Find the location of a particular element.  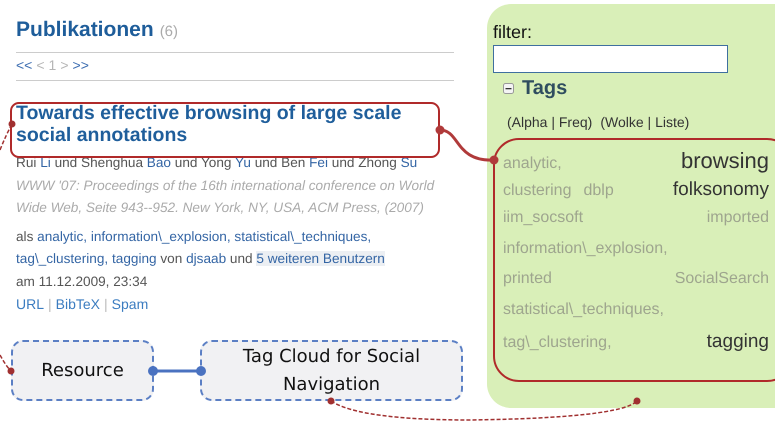

pager-link: << is located at coordinates (24, 65).